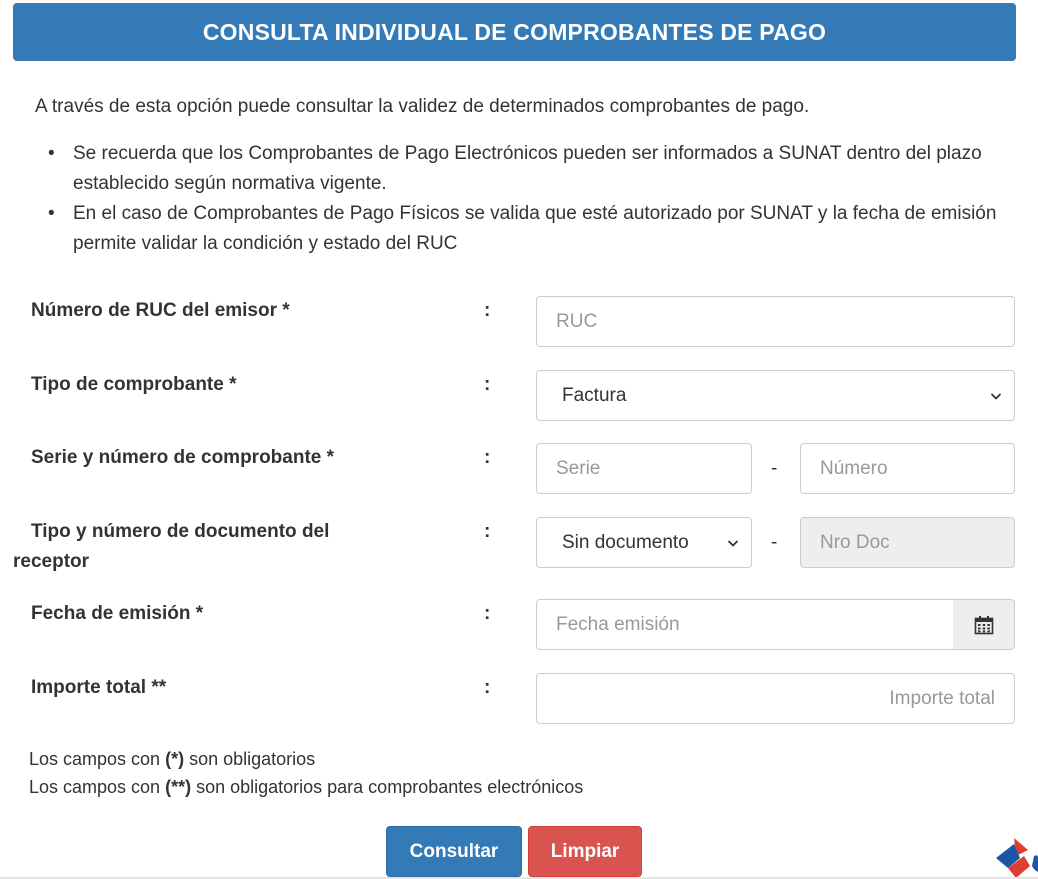 Image resolution: width=1038 pixels, height=879 pixels. What do you see at coordinates (117, 613) in the screenshot?
I see `fecha-emision-label: Fecha de emisión *` at bounding box center [117, 613].